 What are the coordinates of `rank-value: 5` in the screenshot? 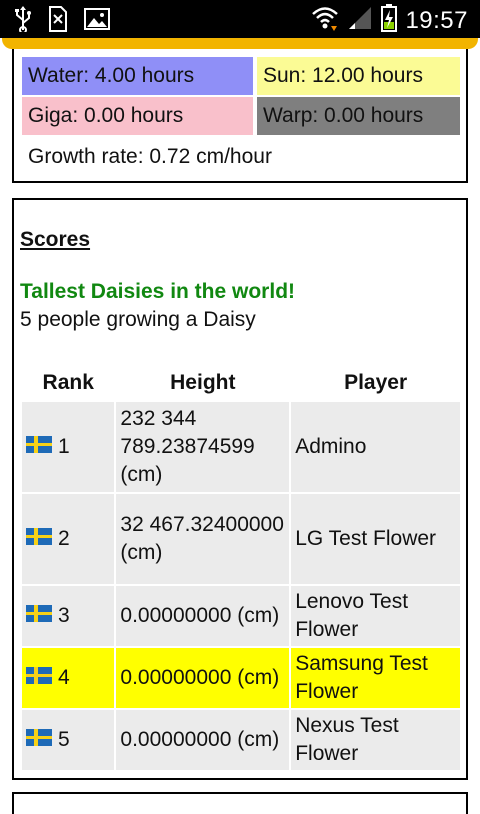 It's located at (64, 739).